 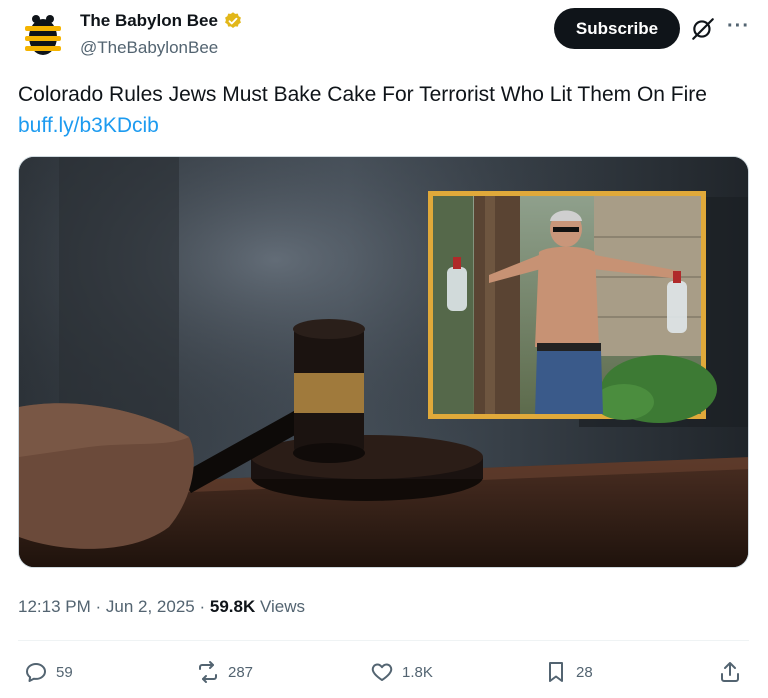 What do you see at coordinates (150, 606) in the screenshot?
I see `post-date: Jun 2, 2025` at bounding box center [150, 606].